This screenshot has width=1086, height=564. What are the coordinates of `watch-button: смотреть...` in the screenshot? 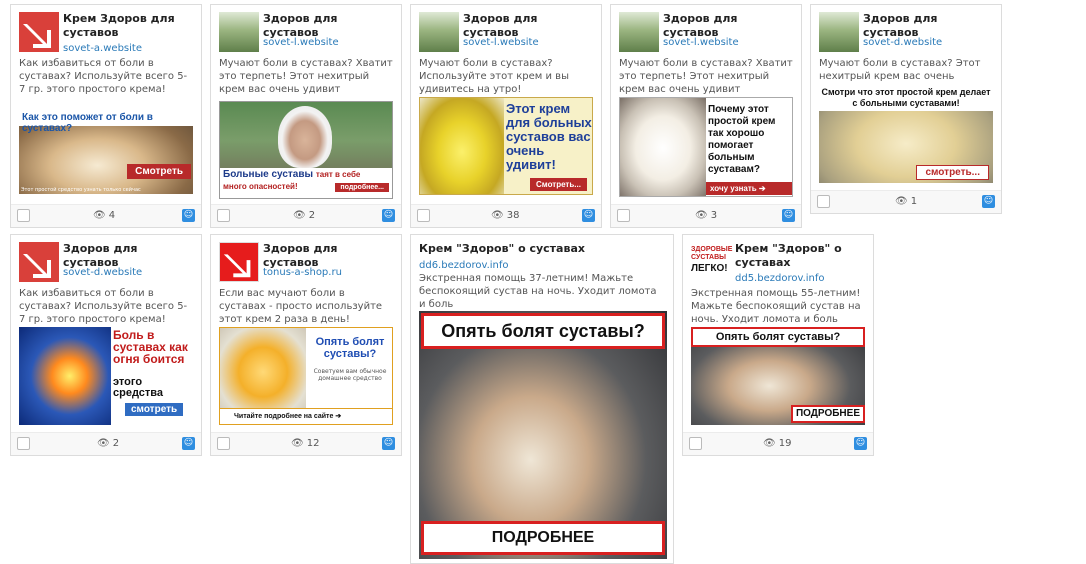 It's located at (952, 172).